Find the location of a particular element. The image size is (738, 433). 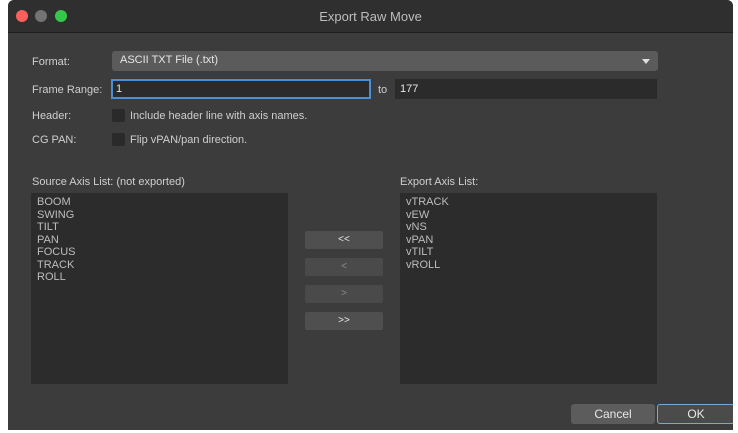

list-item: TRACK is located at coordinates (159, 265).